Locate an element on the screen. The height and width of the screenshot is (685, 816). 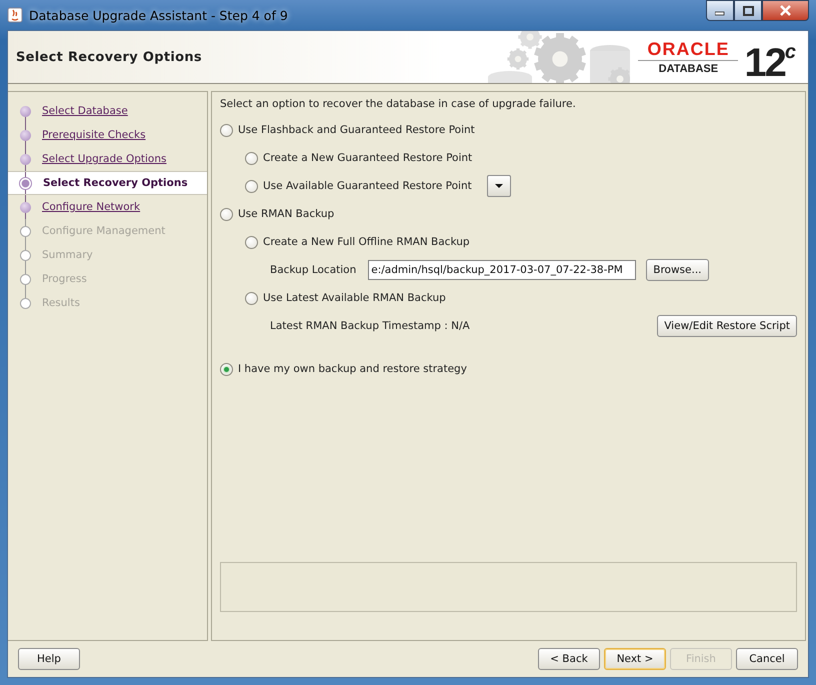
window-title: Database Upgrade Assistant - Step 4 of 9 is located at coordinates (158, 15).